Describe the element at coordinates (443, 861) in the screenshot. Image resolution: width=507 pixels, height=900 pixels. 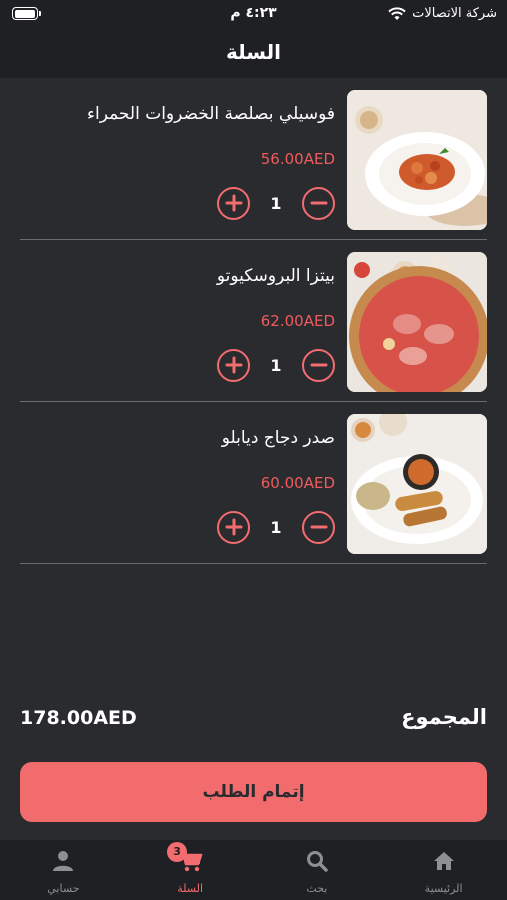
I see `home-icon` at that location.